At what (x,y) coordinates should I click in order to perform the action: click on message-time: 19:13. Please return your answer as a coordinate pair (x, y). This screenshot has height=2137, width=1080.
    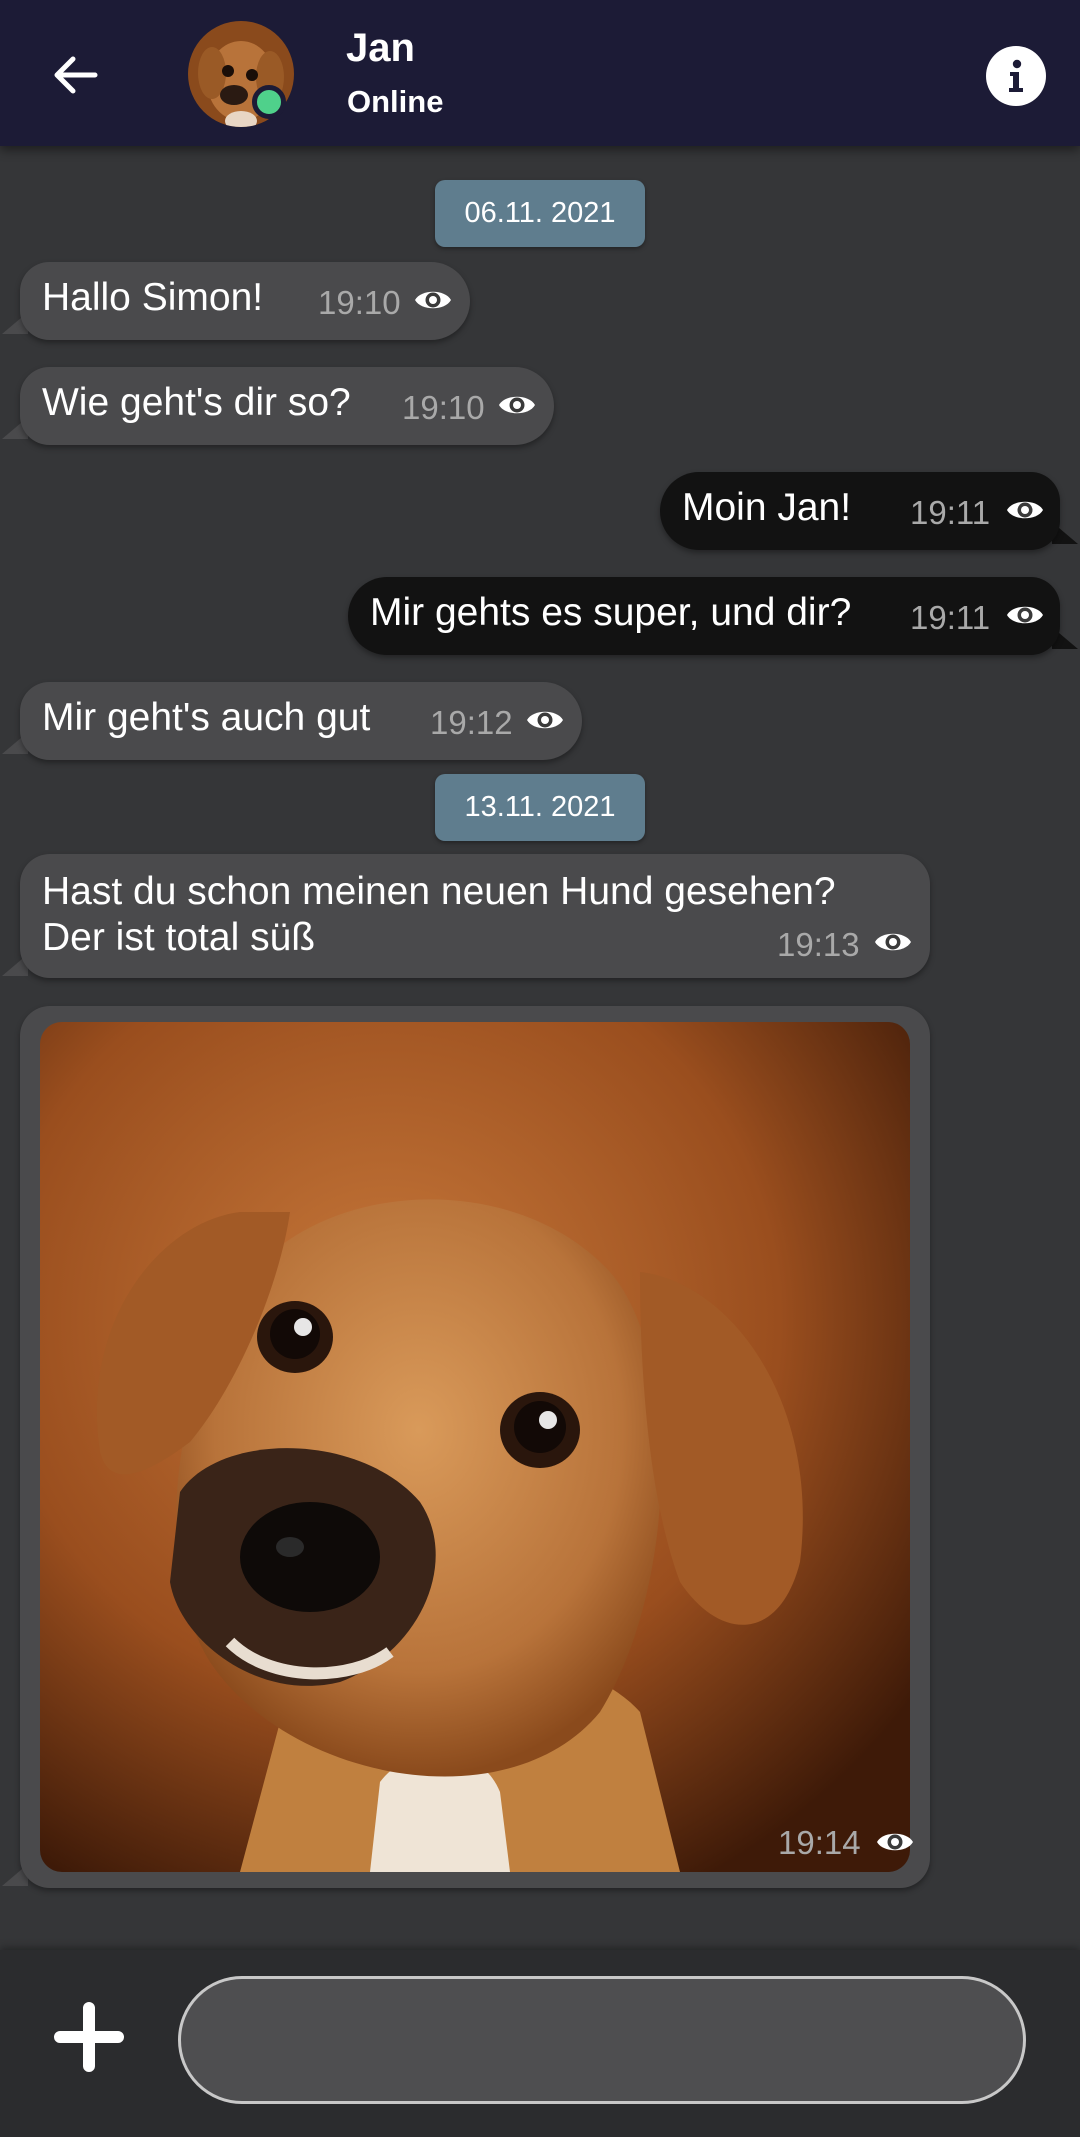
    Looking at the image, I should click on (818, 944).